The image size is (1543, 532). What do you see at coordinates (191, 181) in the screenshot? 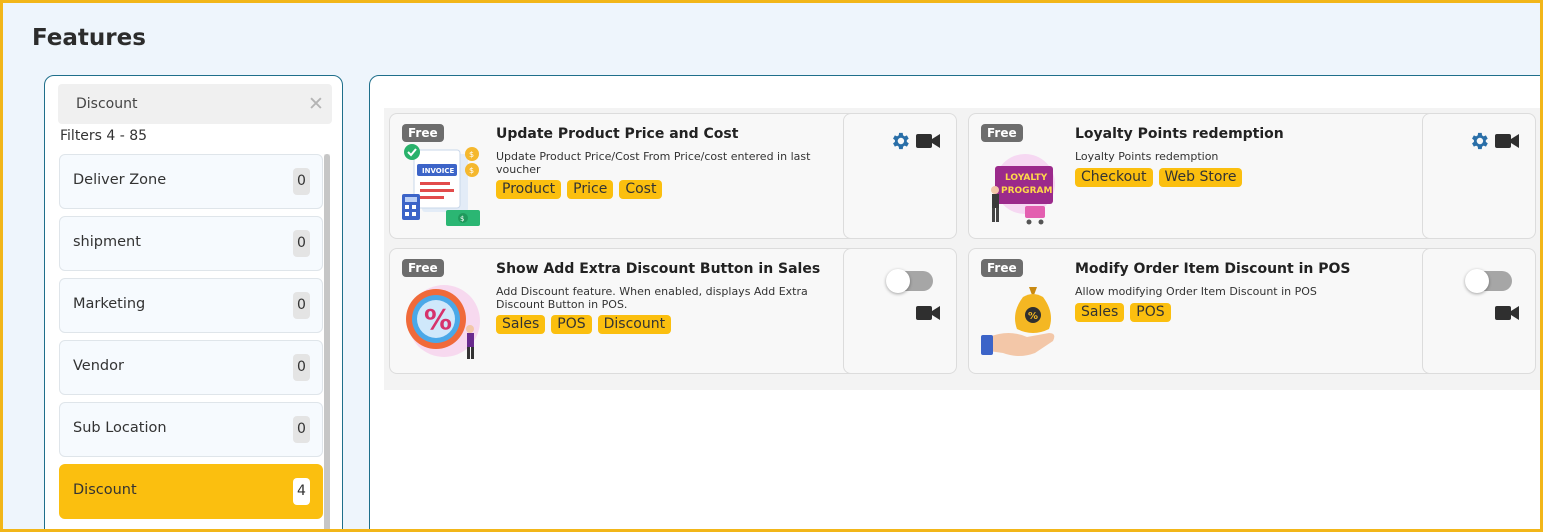
I see `filter-item-deliver-zone: Deliver Zone 0` at bounding box center [191, 181].